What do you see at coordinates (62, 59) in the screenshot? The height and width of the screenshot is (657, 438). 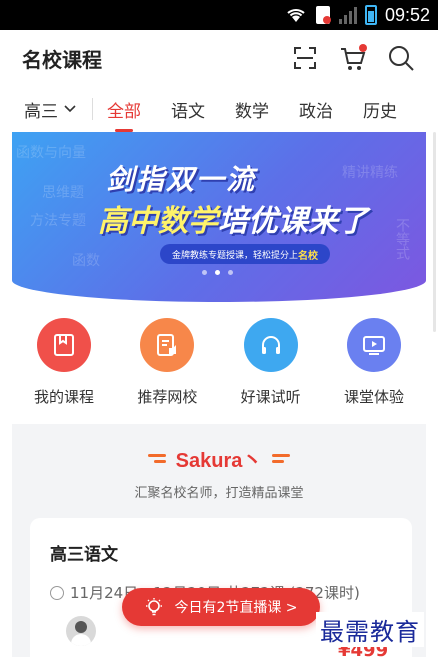 I see `page-title: 名校课程` at bounding box center [62, 59].